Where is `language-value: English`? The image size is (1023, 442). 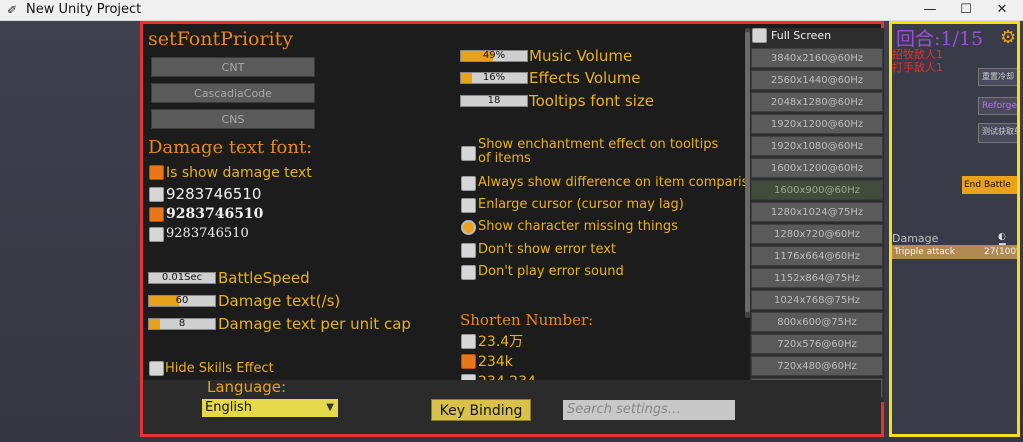 language-value: English is located at coordinates (228, 407).